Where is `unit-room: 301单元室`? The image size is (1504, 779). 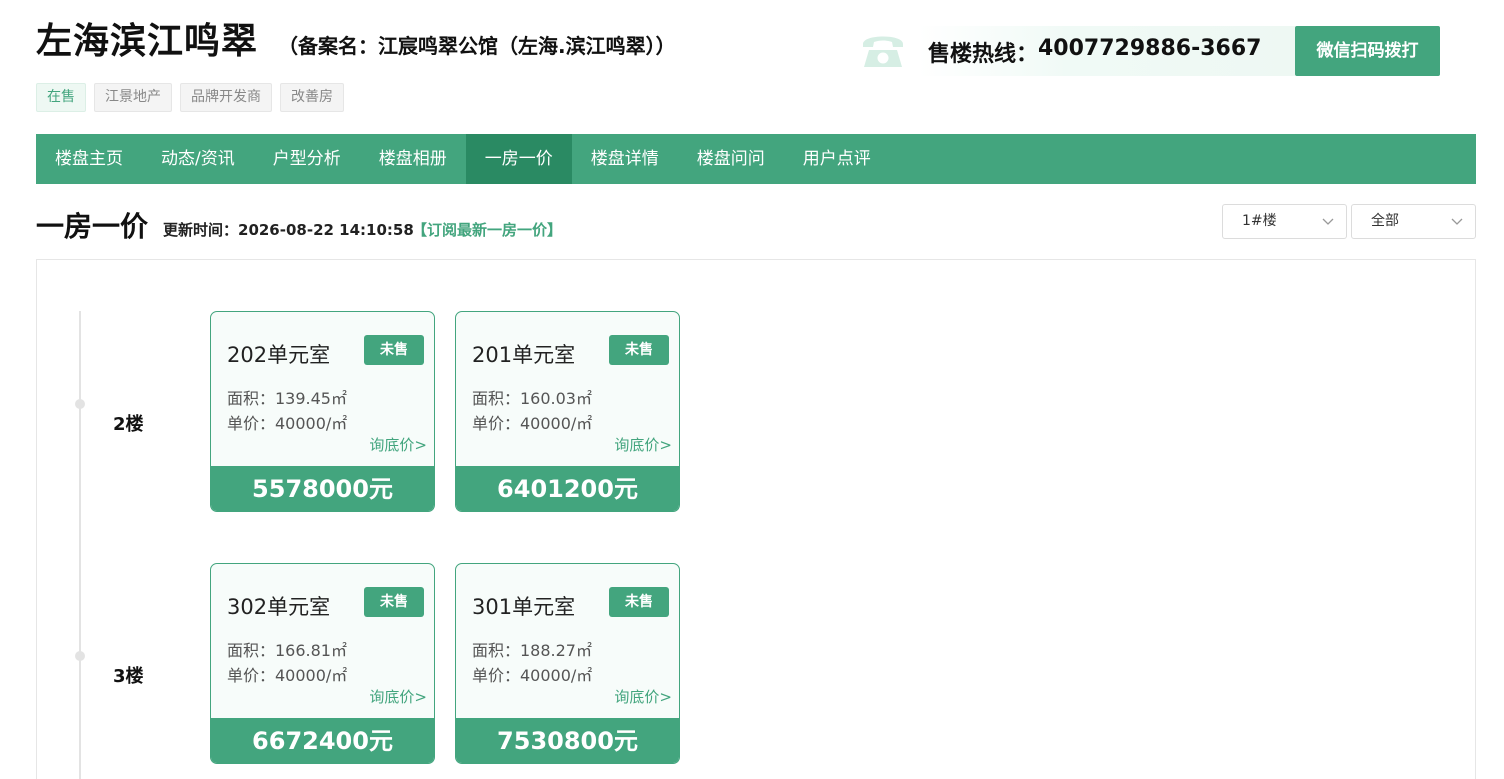
unit-room: 301单元室 is located at coordinates (524, 607).